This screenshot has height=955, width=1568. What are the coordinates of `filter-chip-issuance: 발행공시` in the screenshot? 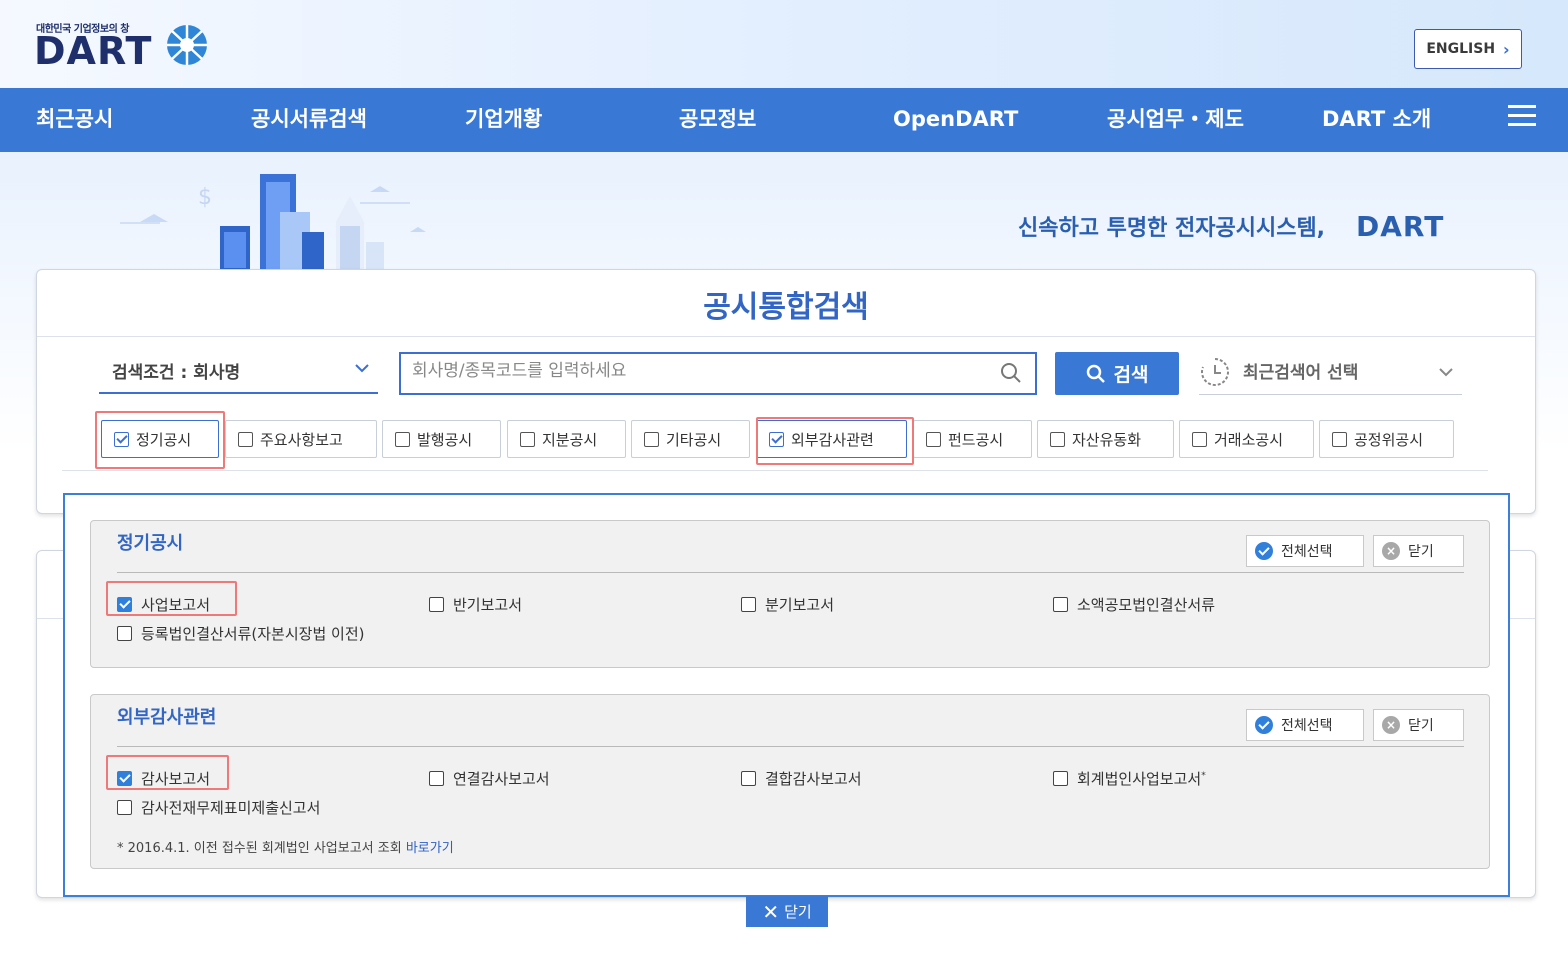 It's located at (441, 439).